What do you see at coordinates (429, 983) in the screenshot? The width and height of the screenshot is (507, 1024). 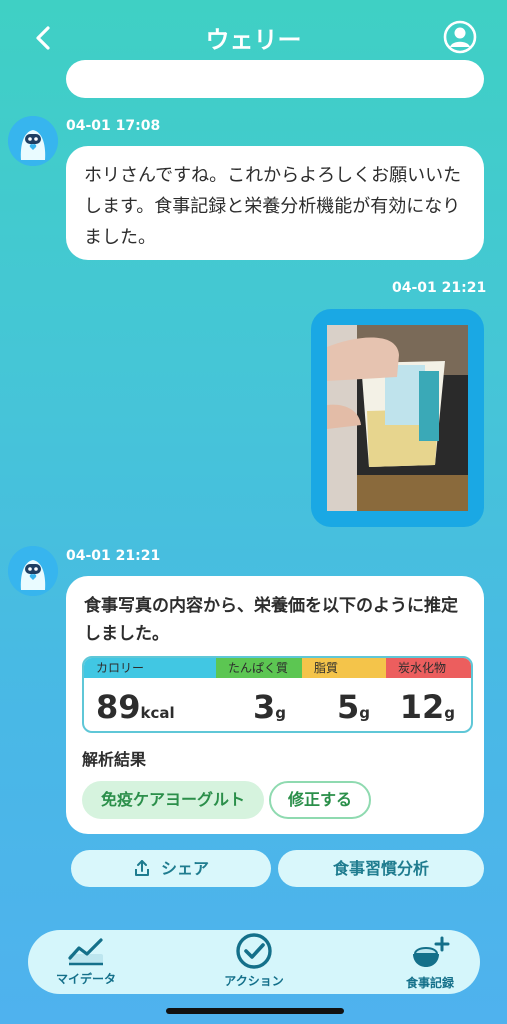 I see `tab-label: 食事記録` at bounding box center [429, 983].